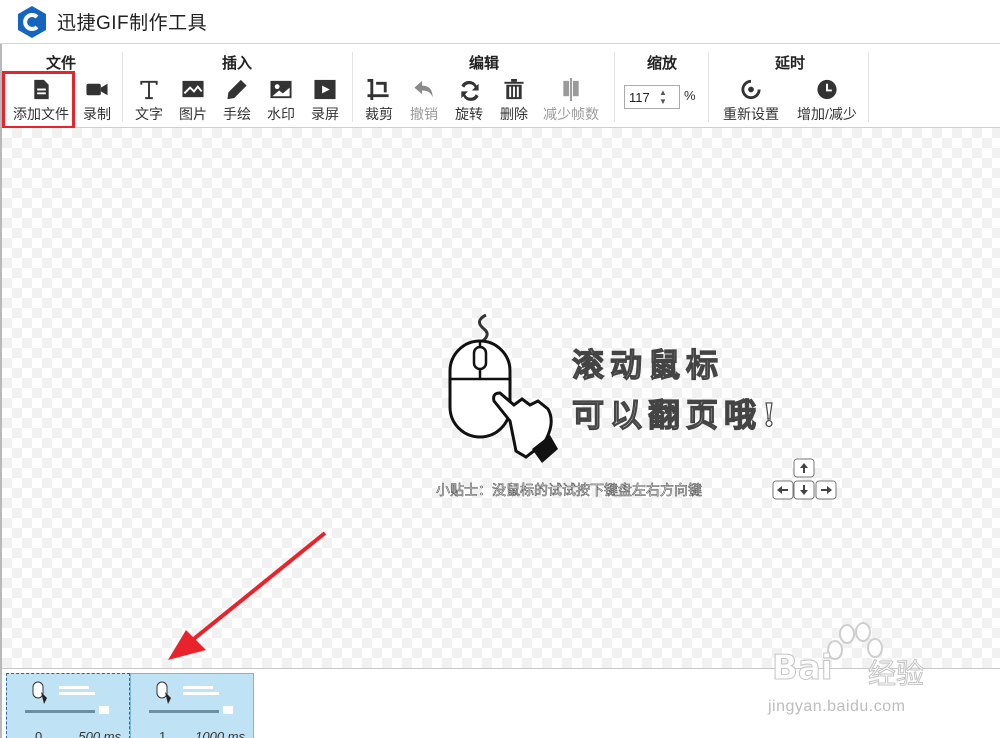 This screenshot has height=738, width=1000. What do you see at coordinates (648, 364) in the screenshot?
I see `hint-scroll-line1: 滚动鼠标` at bounding box center [648, 364].